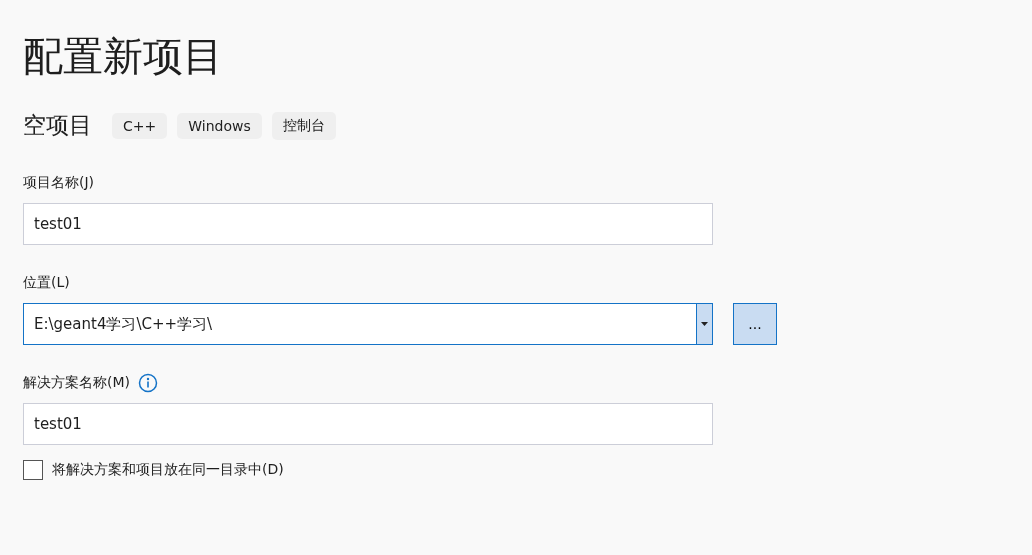 The width and height of the screenshot is (1032, 555). I want to click on dropdown-button, so click(704, 324).